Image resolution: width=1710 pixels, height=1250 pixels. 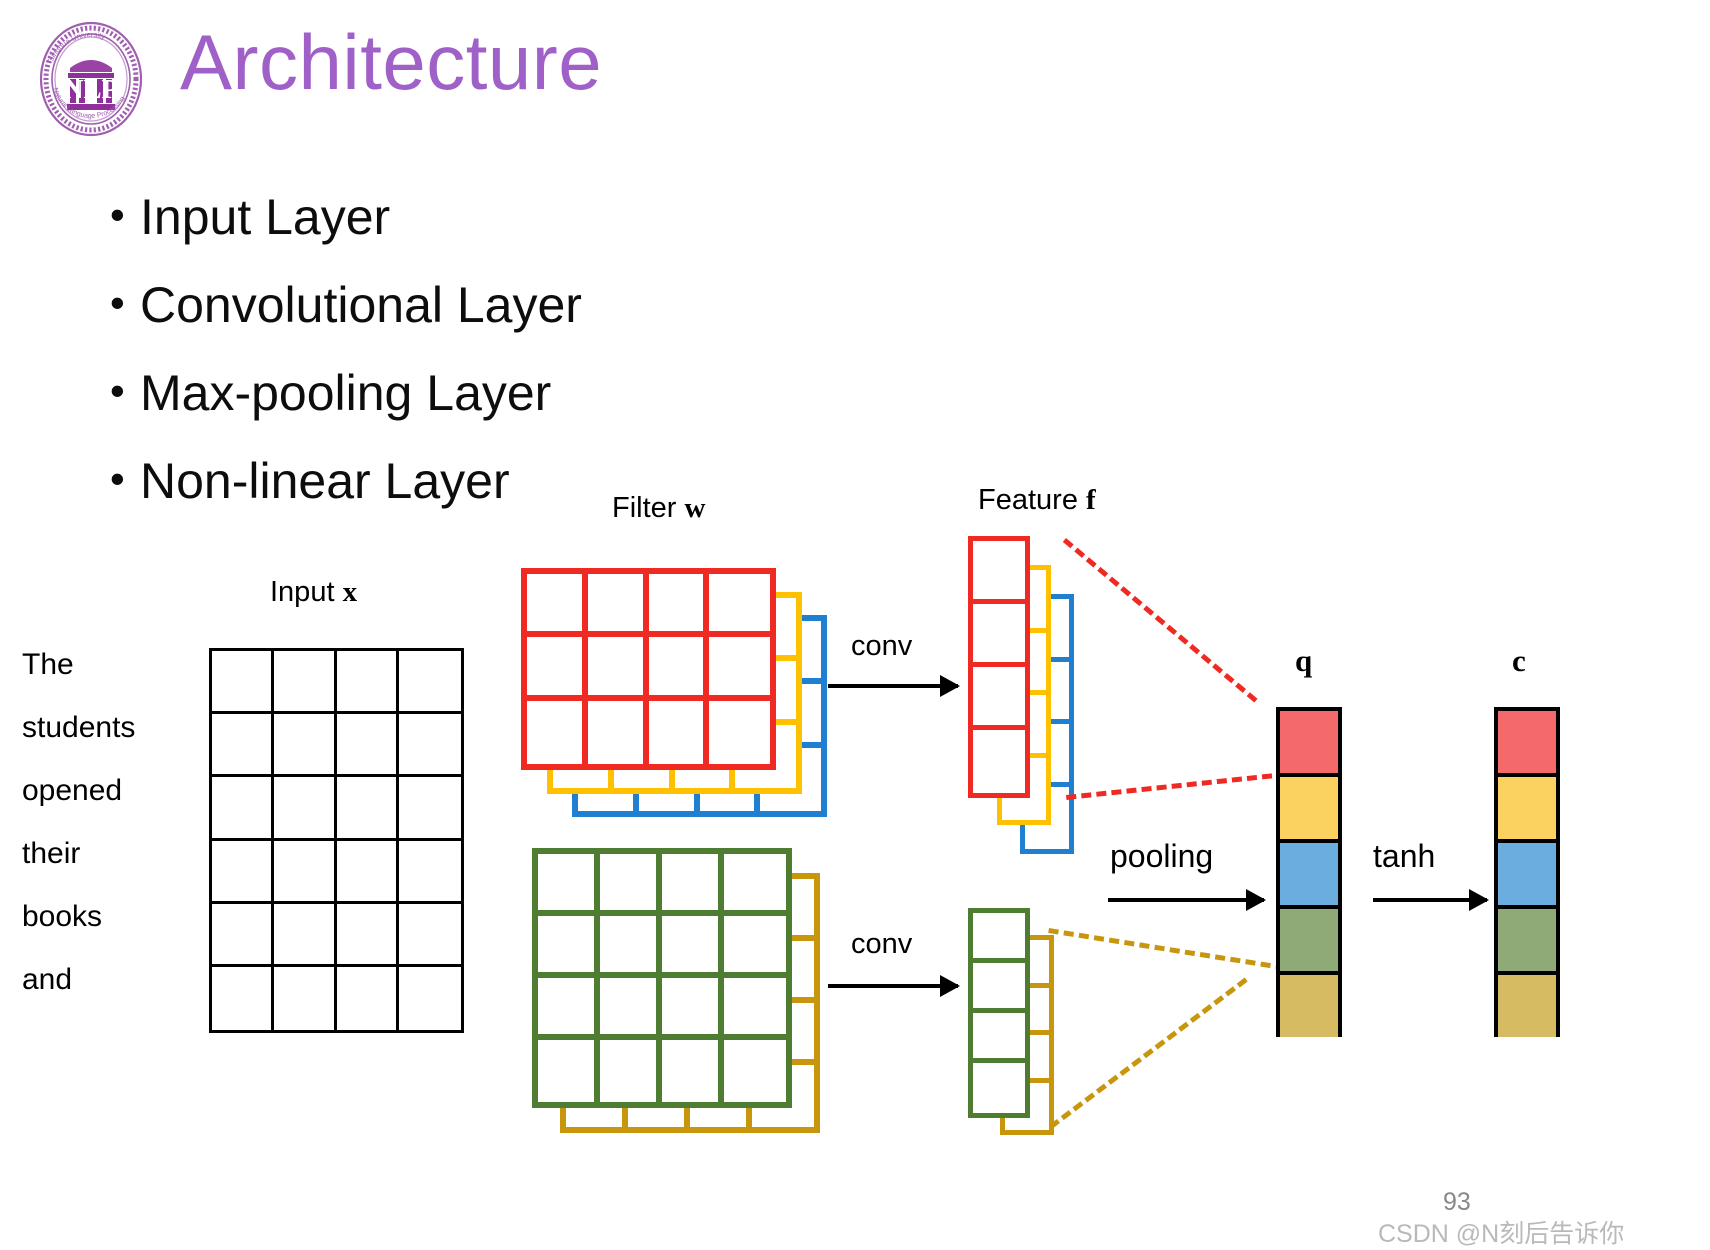 What do you see at coordinates (1457, 1202) in the screenshot?
I see `page-number: 93` at bounding box center [1457, 1202].